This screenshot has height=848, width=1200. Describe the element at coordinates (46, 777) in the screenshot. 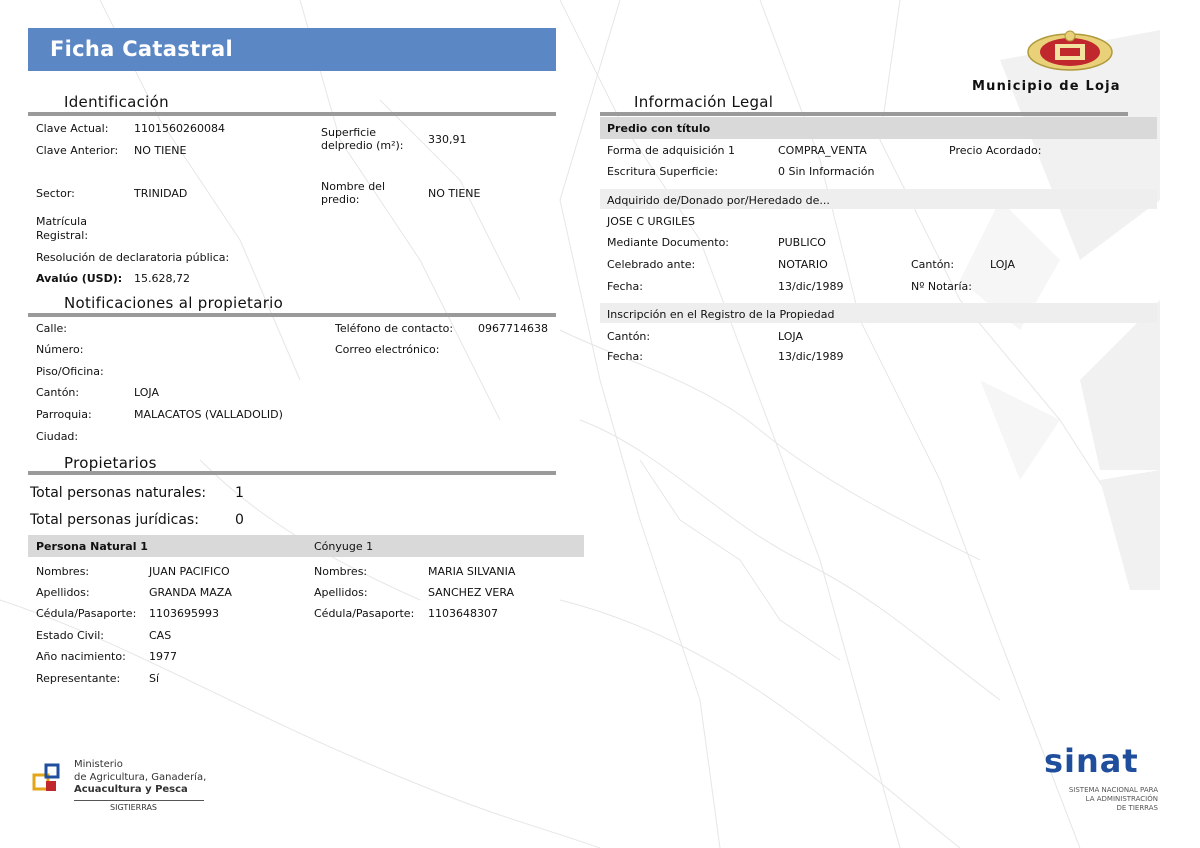

I see `ministerio-emblem-icon` at that location.